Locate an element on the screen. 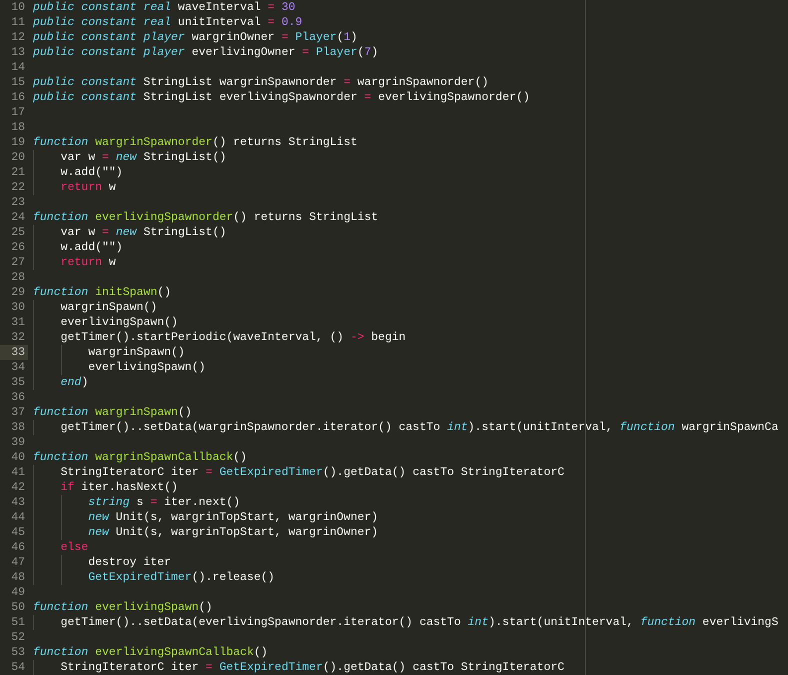 The height and width of the screenshot is (675, 788). line-number: 54 is located at coordinates (18, 667).